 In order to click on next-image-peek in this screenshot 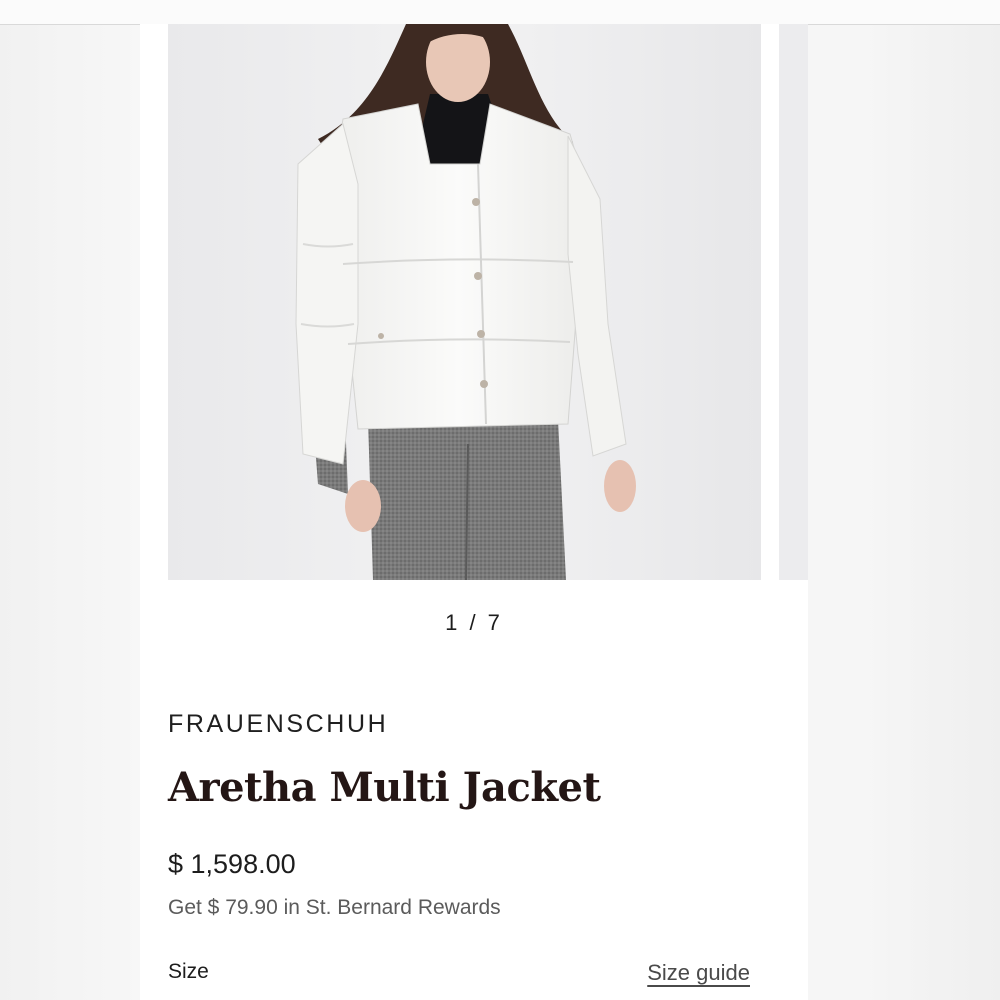, I will do `click(793, 302)`.